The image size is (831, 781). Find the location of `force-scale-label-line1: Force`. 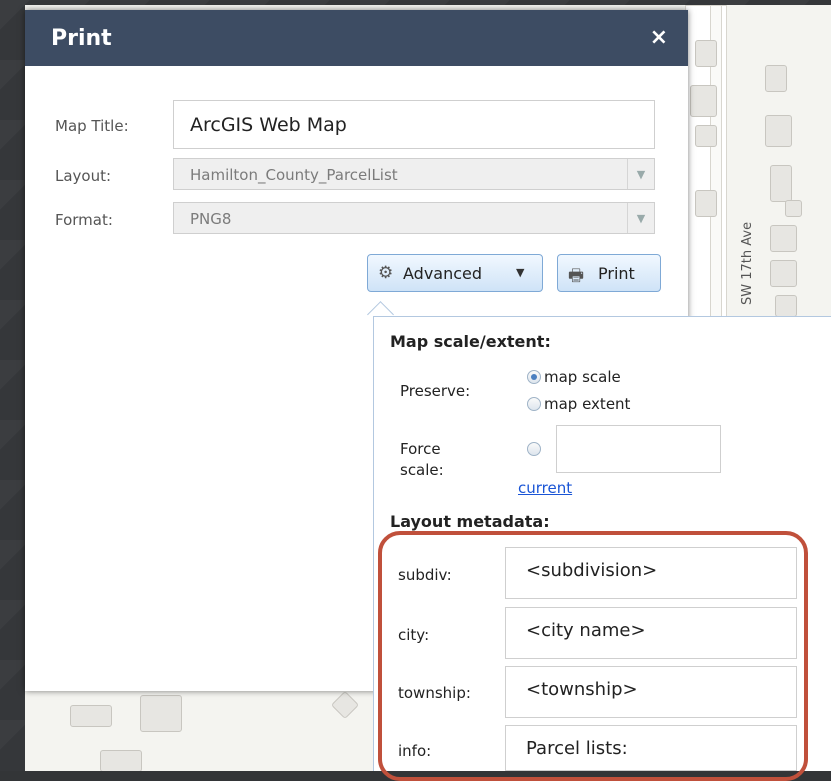

force-scale-label-line1: Force is located at coordinates (420, 449).